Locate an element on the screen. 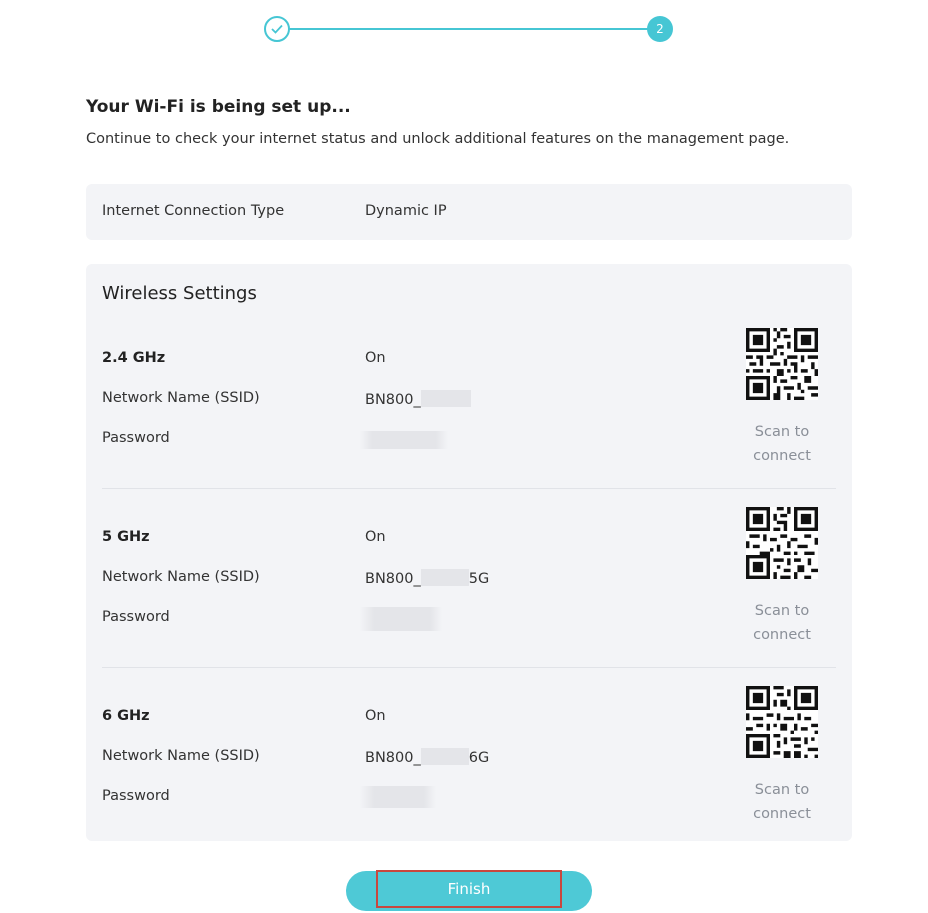  ssid-value: BN800_ is located at coordinates (418, 399).